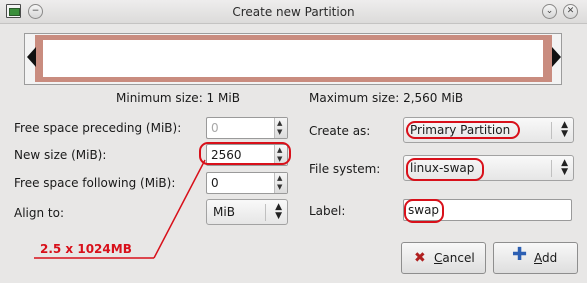 The height and width of the screenshot is (283, 587). What do you see at coordinates (120, 209) in the screenshot?
I see `annotation-lines` at bounding box center [120, 209].